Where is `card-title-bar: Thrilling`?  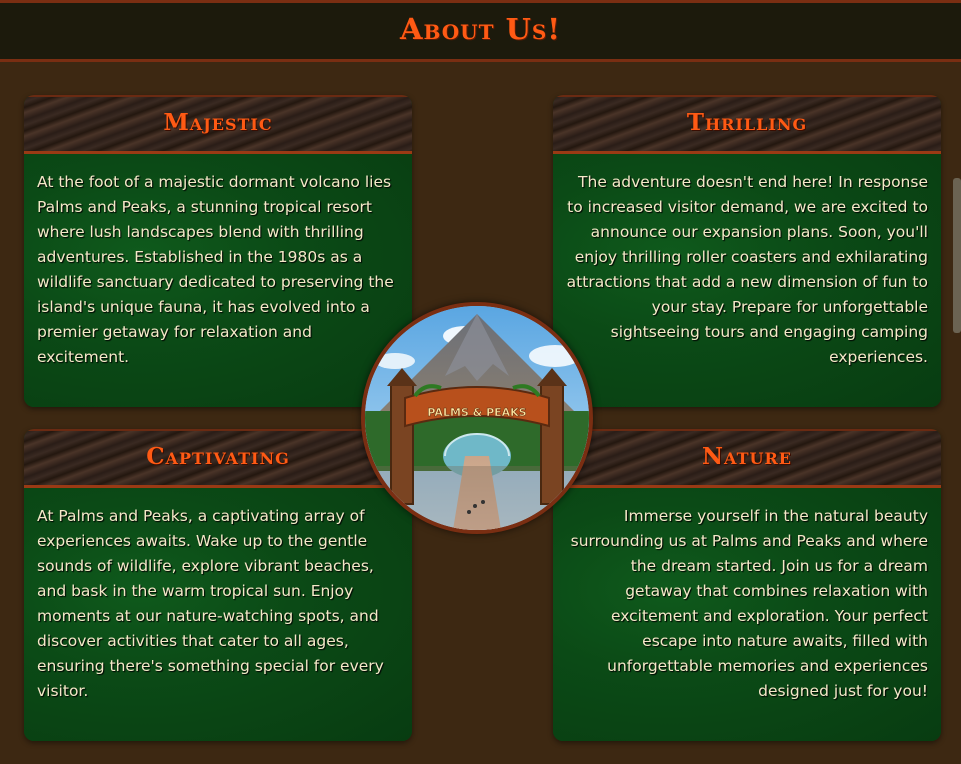 card-title-bar: Thrilling is located at coordinates (747, 124).